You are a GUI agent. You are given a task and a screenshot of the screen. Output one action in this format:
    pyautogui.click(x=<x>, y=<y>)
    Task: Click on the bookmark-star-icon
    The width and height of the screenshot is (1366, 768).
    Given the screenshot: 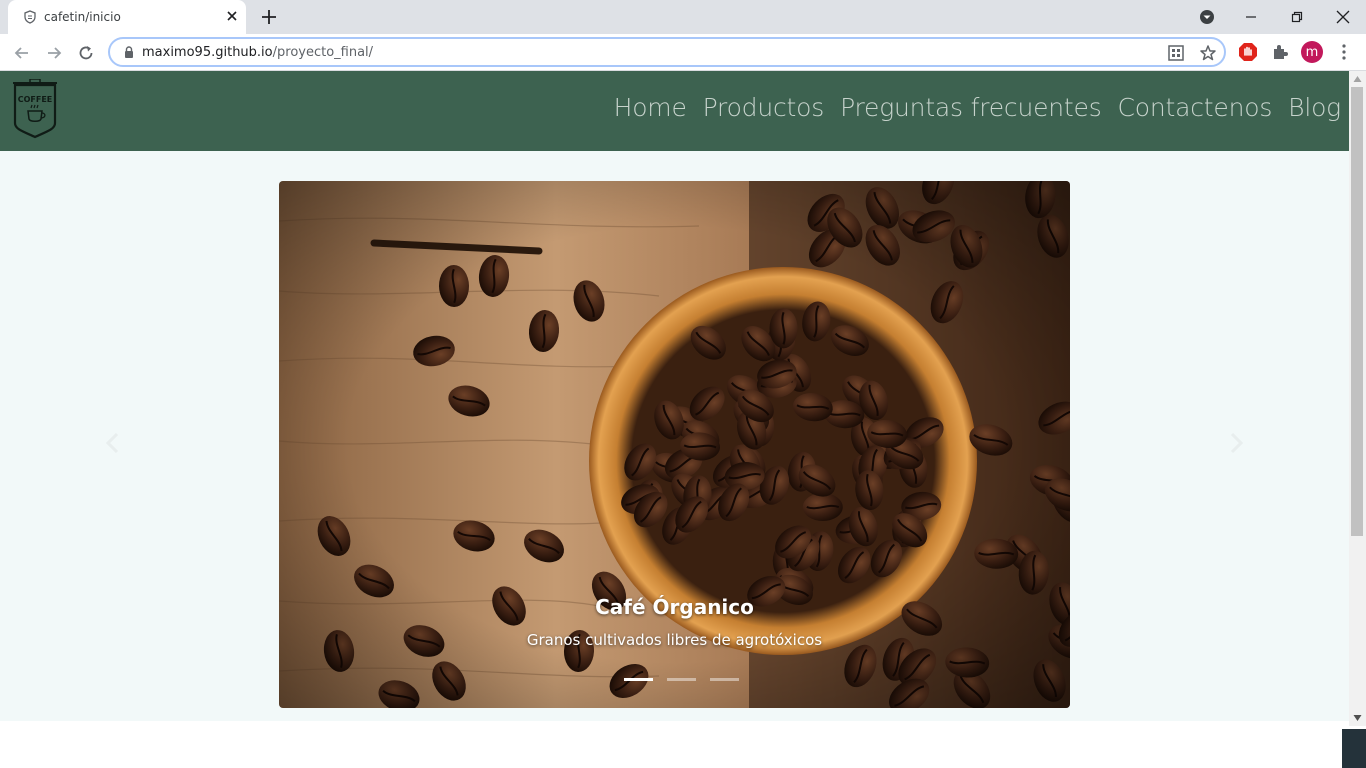 What is the action you would take?
    pyautogui.click(x=1208, y=53)
    